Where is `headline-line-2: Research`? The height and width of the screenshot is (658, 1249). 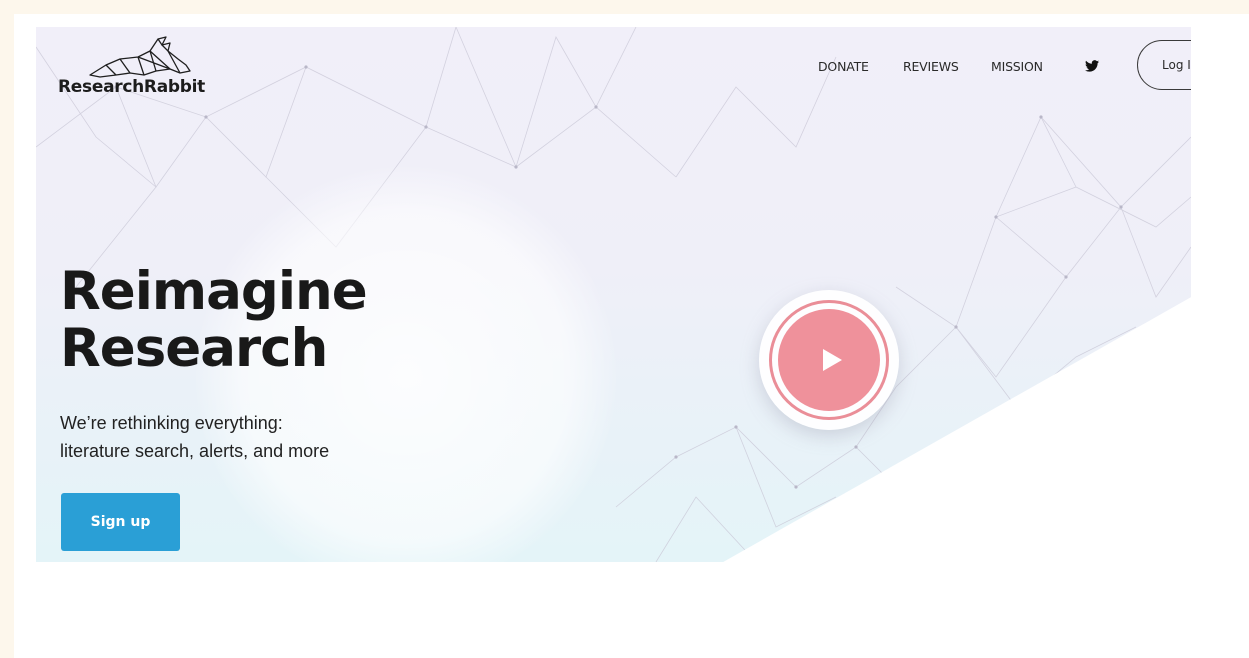 headline-line-2: Research is located at coordinates (194, 348).